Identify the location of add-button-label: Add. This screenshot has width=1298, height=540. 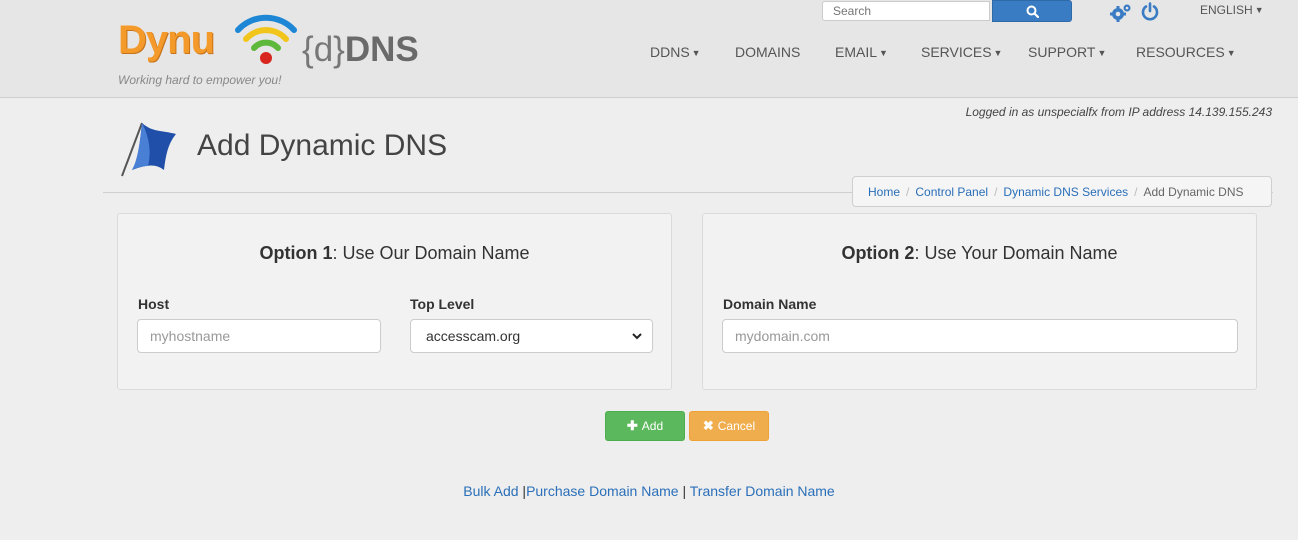
(652, 426).